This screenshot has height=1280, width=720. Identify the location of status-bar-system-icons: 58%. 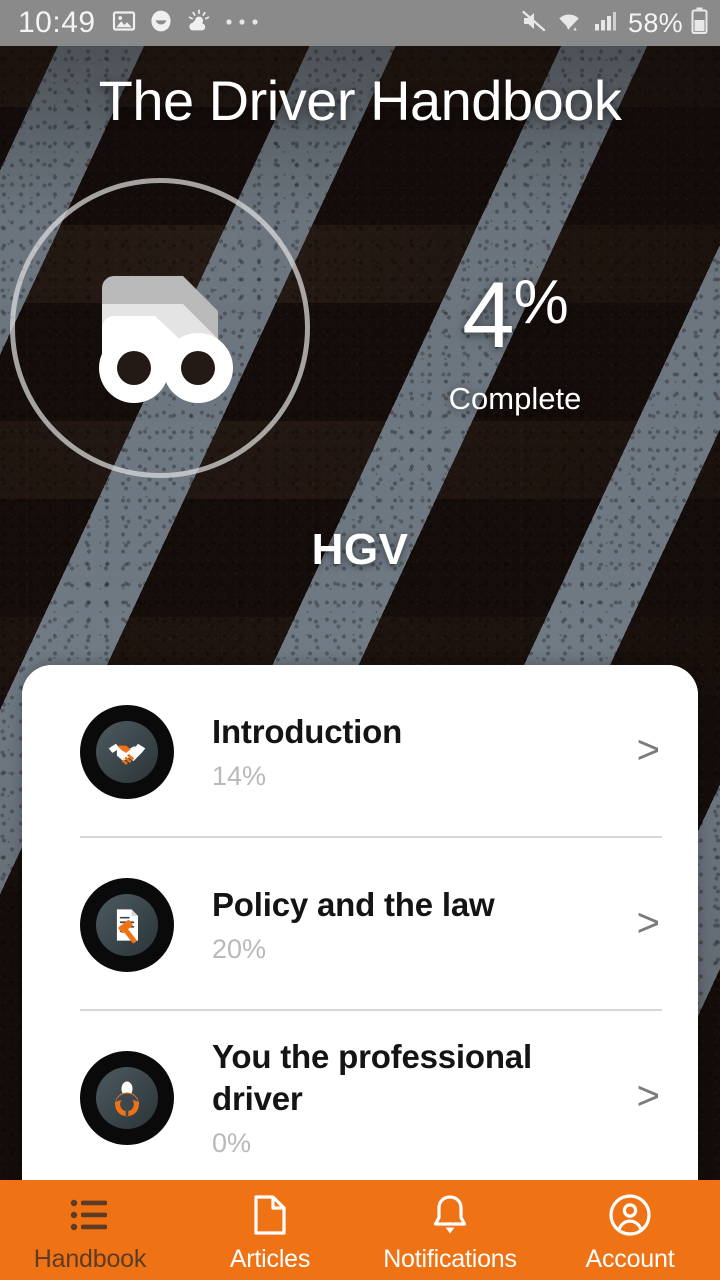
(614, 23).